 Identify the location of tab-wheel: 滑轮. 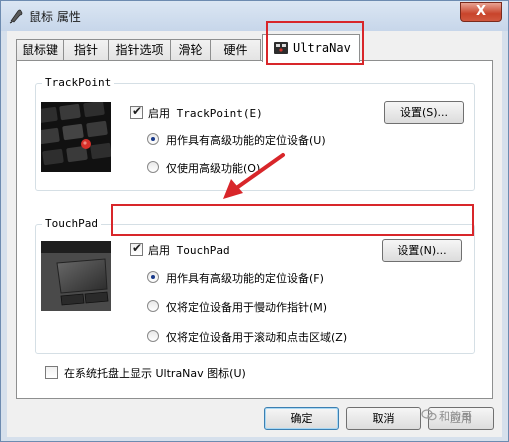
(190, 50).